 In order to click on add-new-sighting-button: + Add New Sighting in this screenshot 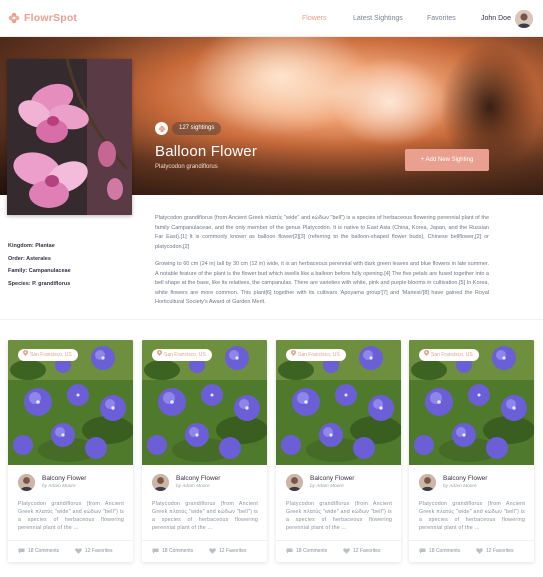, I will do `click(447, 160)`.